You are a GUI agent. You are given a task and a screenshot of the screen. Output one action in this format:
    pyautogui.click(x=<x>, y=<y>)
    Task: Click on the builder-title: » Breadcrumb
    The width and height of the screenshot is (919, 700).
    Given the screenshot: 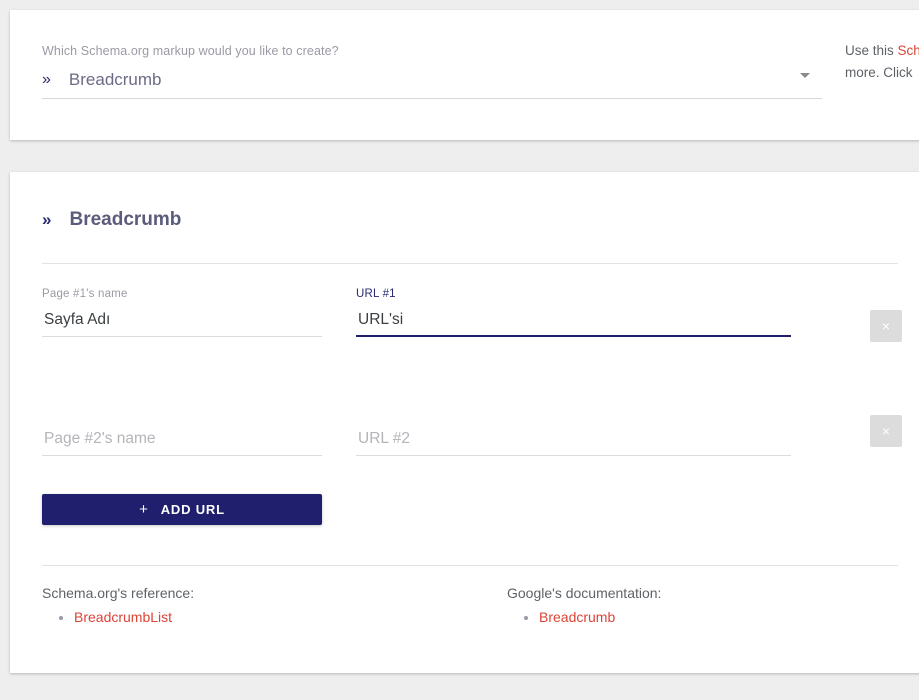 What is the action you would take?
    pyautogui.click(x=111, y=219)
    